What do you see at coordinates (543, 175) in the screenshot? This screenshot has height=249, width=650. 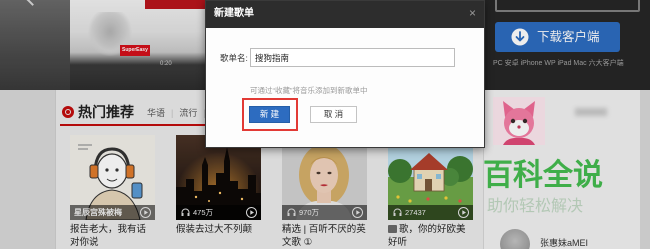 I see `watermark-title: 百科全说` at bounding box center [543, 175].